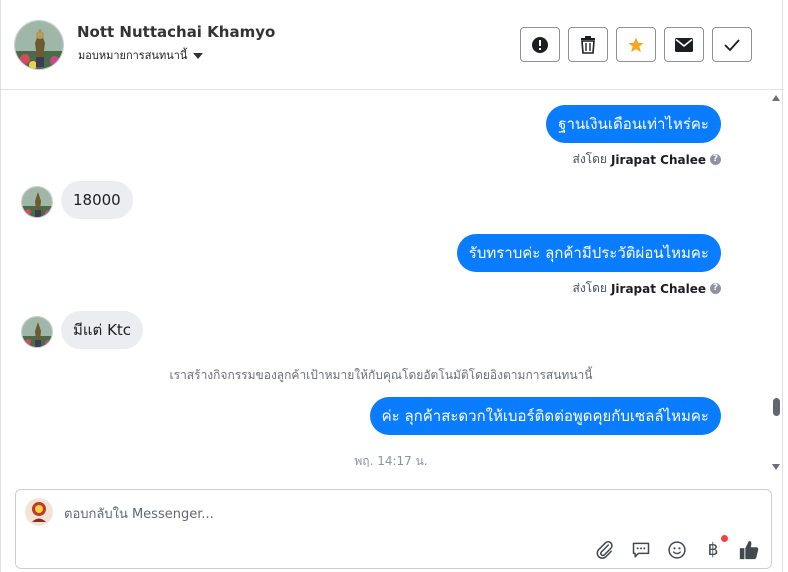 Image resolution: width=788 pixels, height=572 pixels. I want to click on attachment-icon, so click(604, 550).